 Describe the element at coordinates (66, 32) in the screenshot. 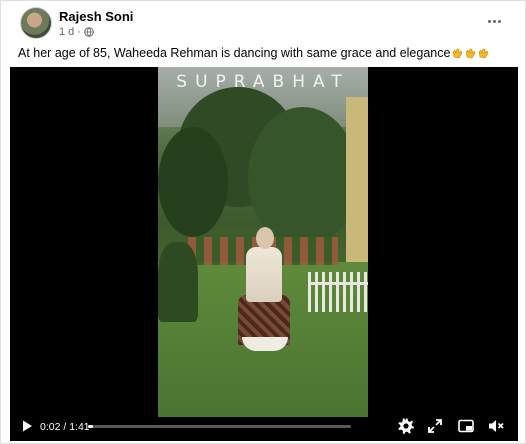

I see `post-timestamp: 1 d` at that location.